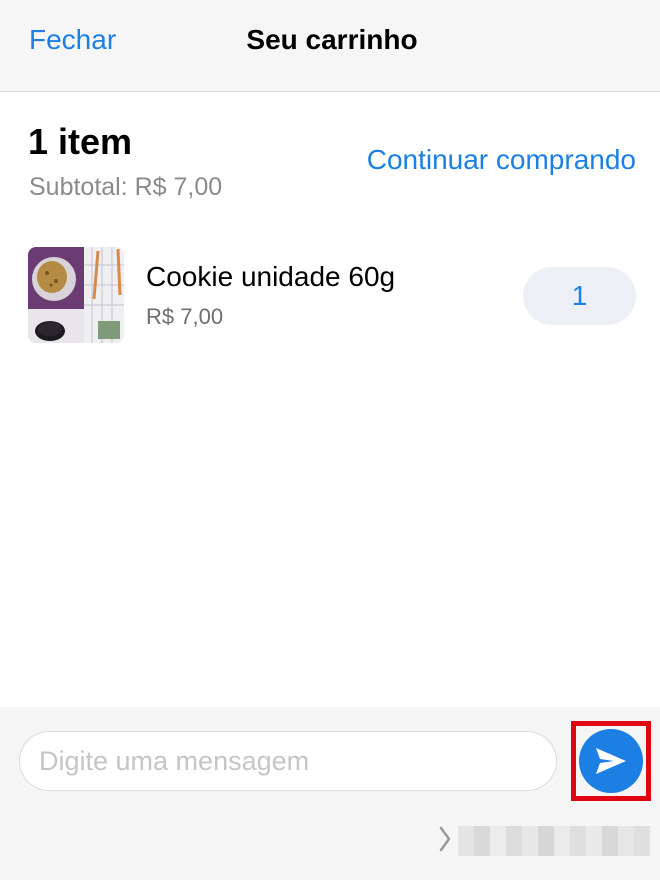 Image resolution: width=660 pixels, height=880 pixels. I want to click on page-title: Seu carrinho, so click(332, 39).